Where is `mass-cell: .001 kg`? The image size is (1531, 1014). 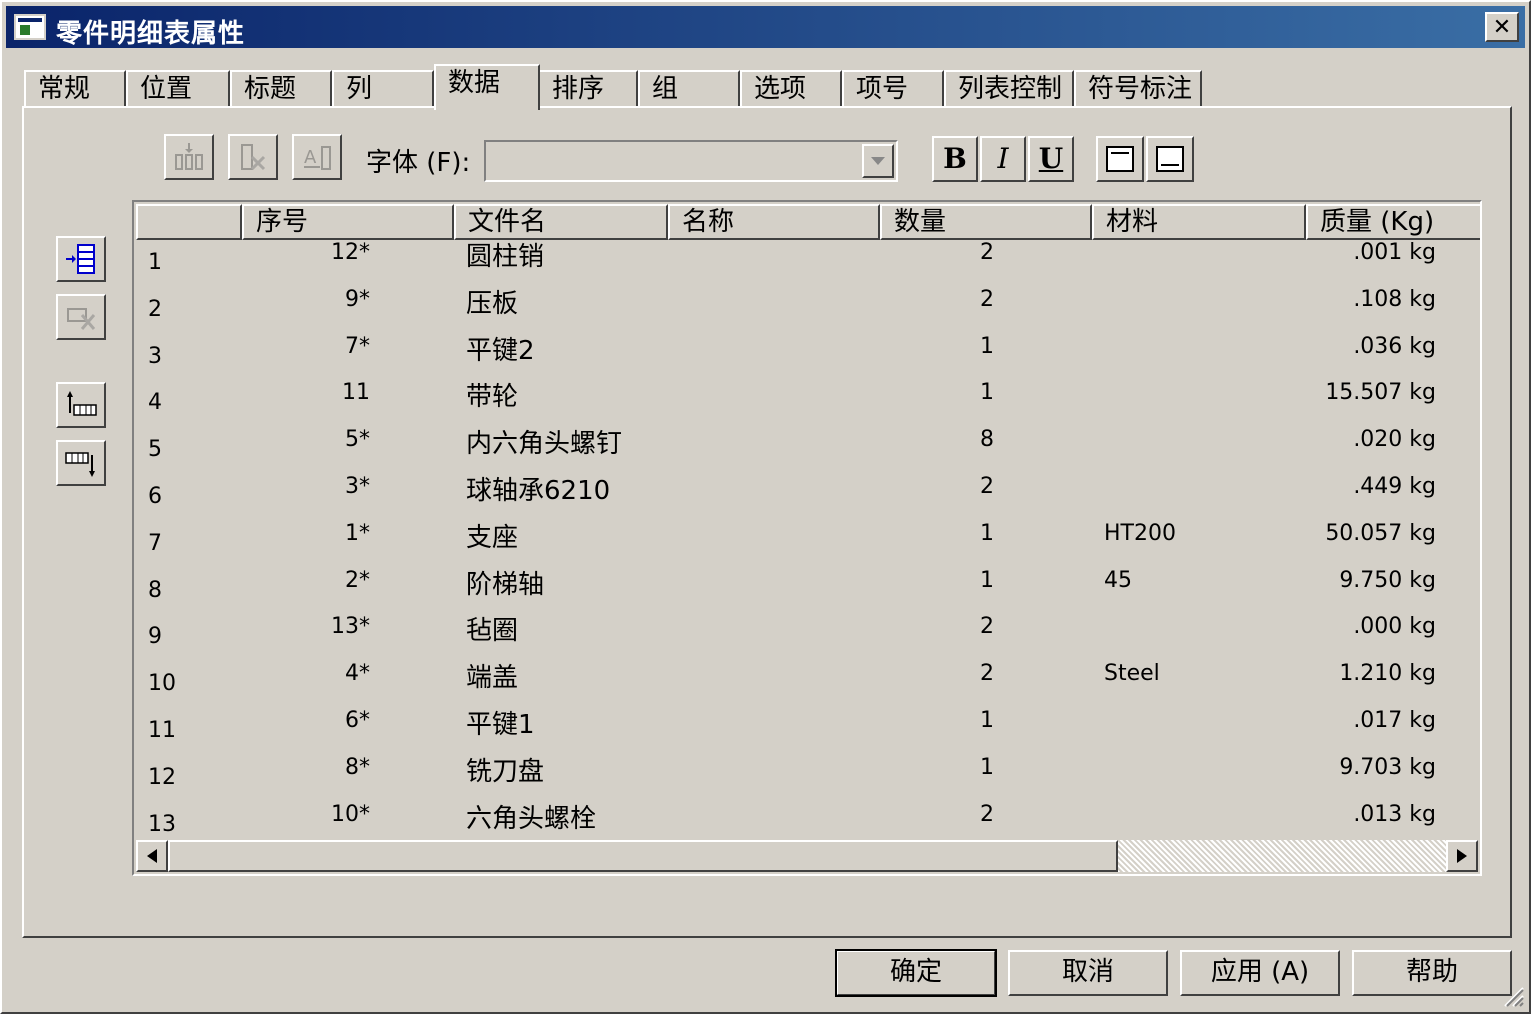 mass-cell: .001 kg is located at coordinates (1371, 252).